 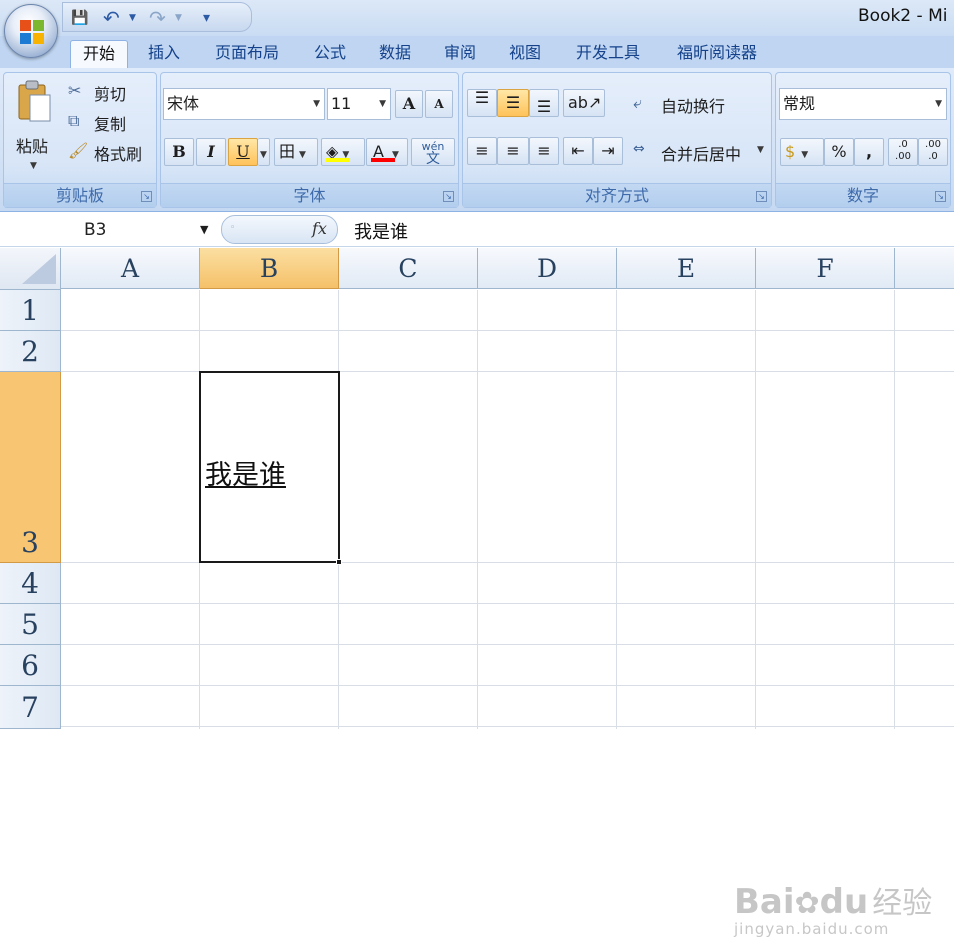 What do you see at coordinates (513, 151) in the screenshot?
I see `align-center-button: ≡` at bounding box center [513, 151].